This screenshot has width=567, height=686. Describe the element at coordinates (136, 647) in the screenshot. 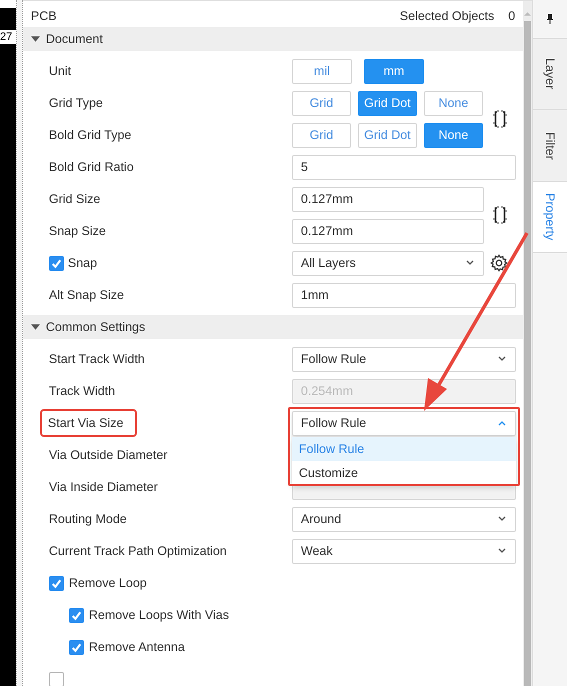

I see `checkbox-label: Remove Antenna` at that location.